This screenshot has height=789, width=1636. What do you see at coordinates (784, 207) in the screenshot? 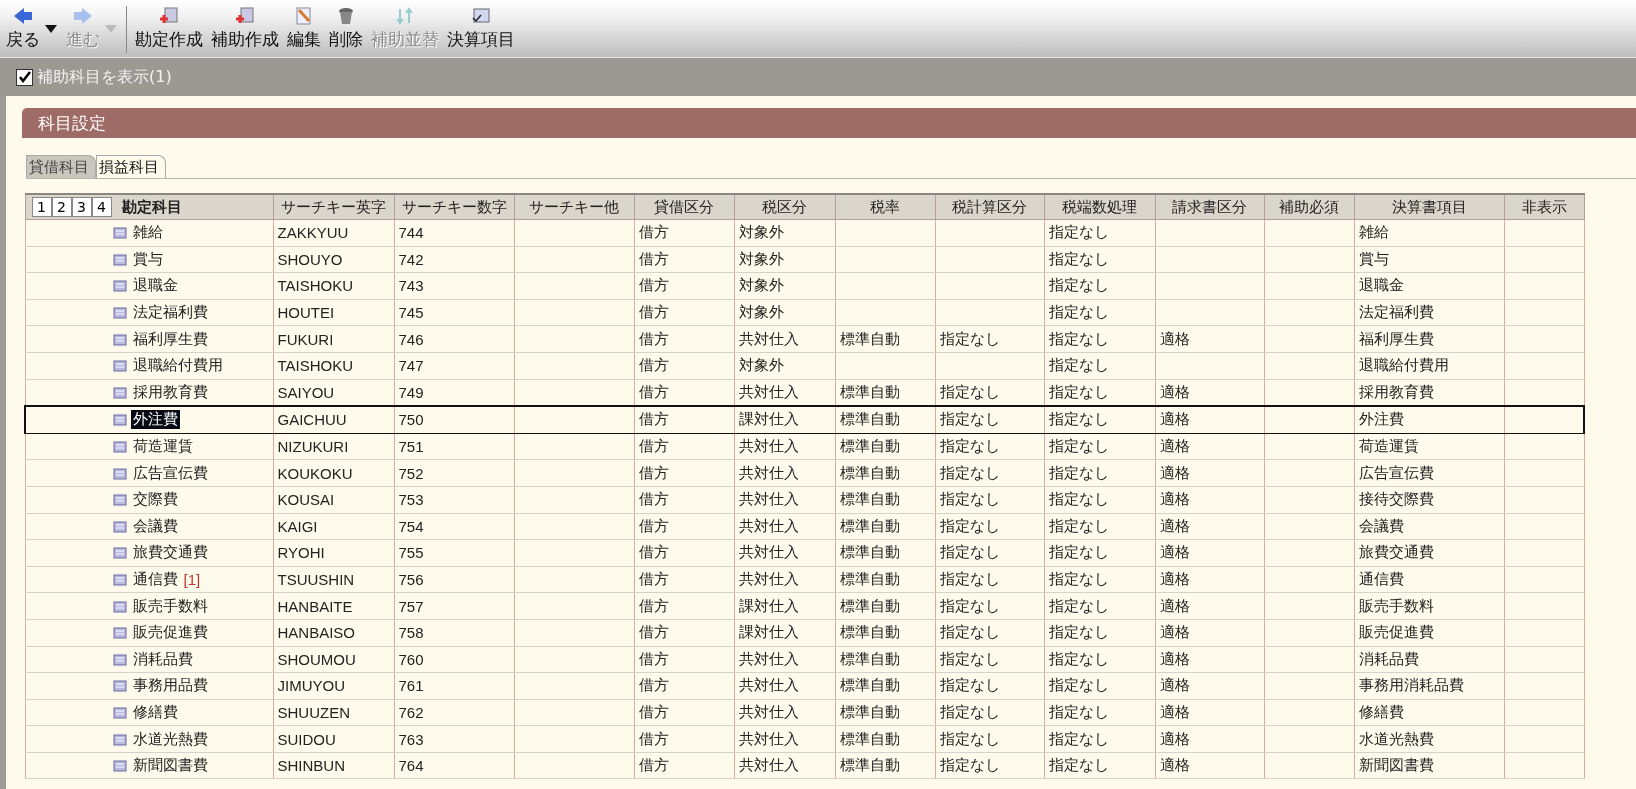
I see `column-header: 税区分` at bounding box center [784, 207].